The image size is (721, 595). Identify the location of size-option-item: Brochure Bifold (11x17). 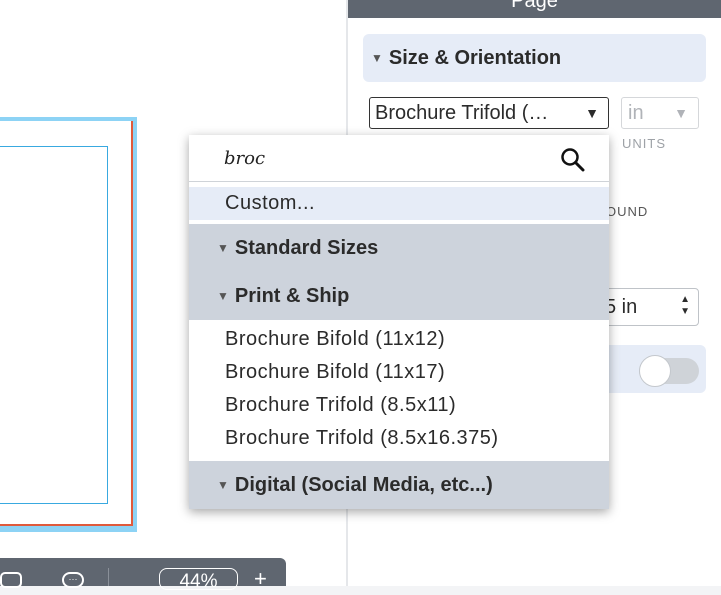
(335, 372).